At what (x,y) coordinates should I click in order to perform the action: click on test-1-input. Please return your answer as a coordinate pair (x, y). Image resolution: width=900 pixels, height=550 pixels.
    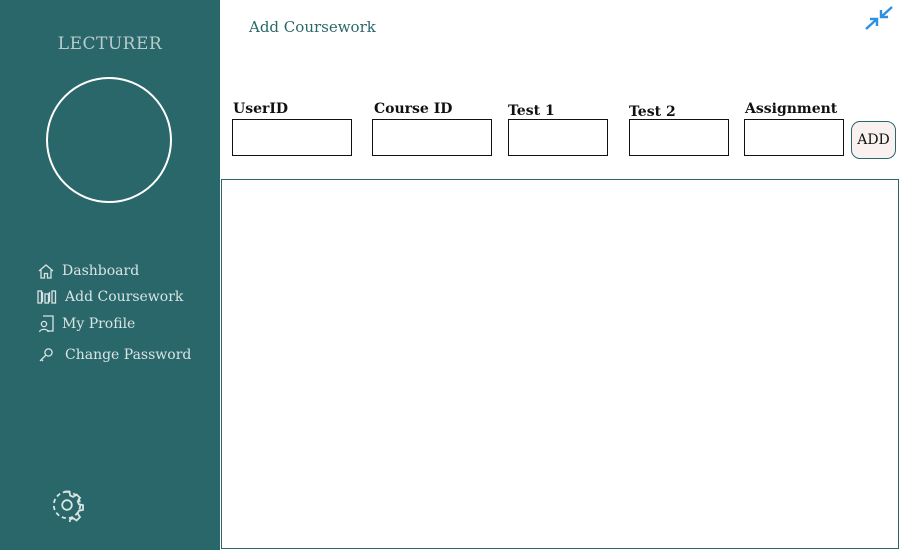
    Looking at the image, I should click on (558, 137).